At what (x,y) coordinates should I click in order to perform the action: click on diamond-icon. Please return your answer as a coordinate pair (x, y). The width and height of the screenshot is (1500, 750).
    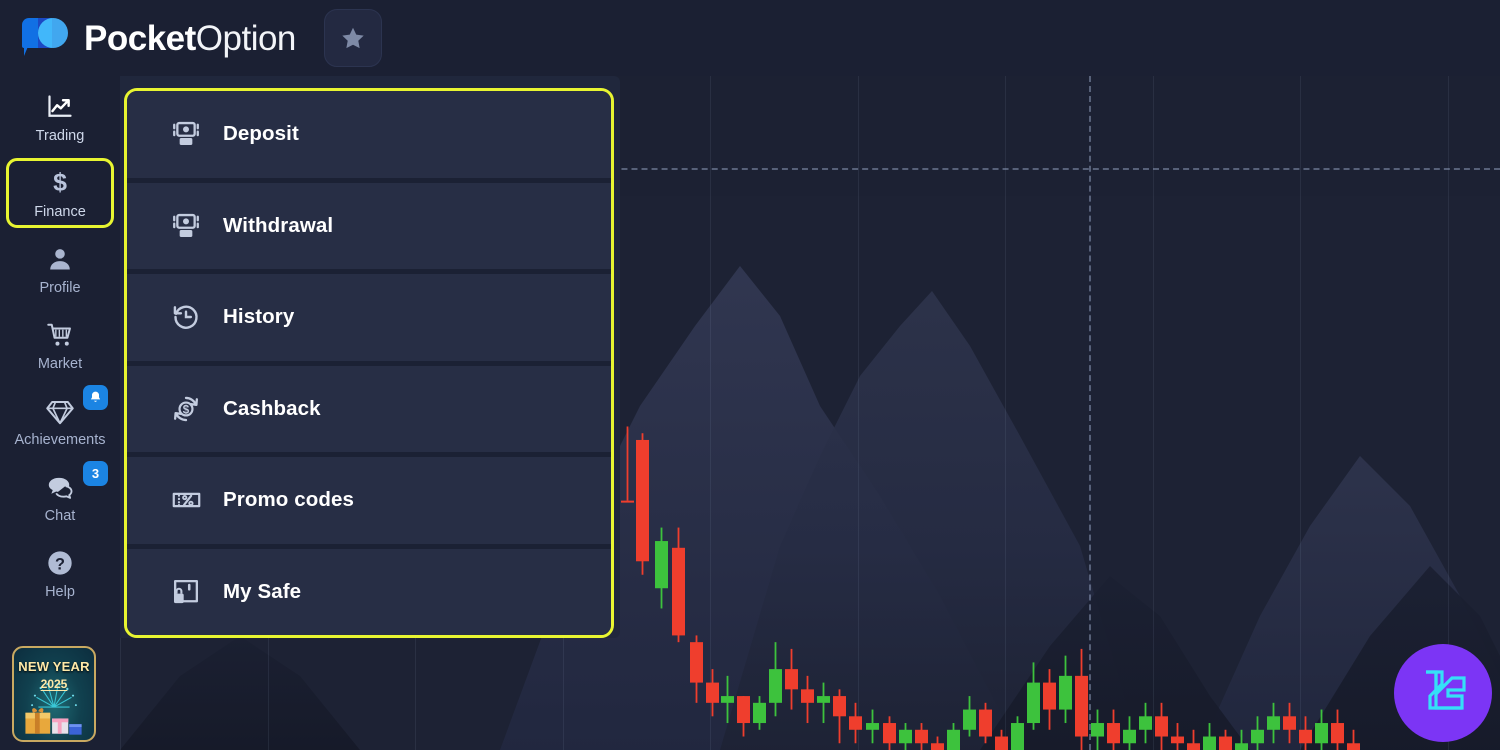
    Looking at the image, I should click on (60, 410).